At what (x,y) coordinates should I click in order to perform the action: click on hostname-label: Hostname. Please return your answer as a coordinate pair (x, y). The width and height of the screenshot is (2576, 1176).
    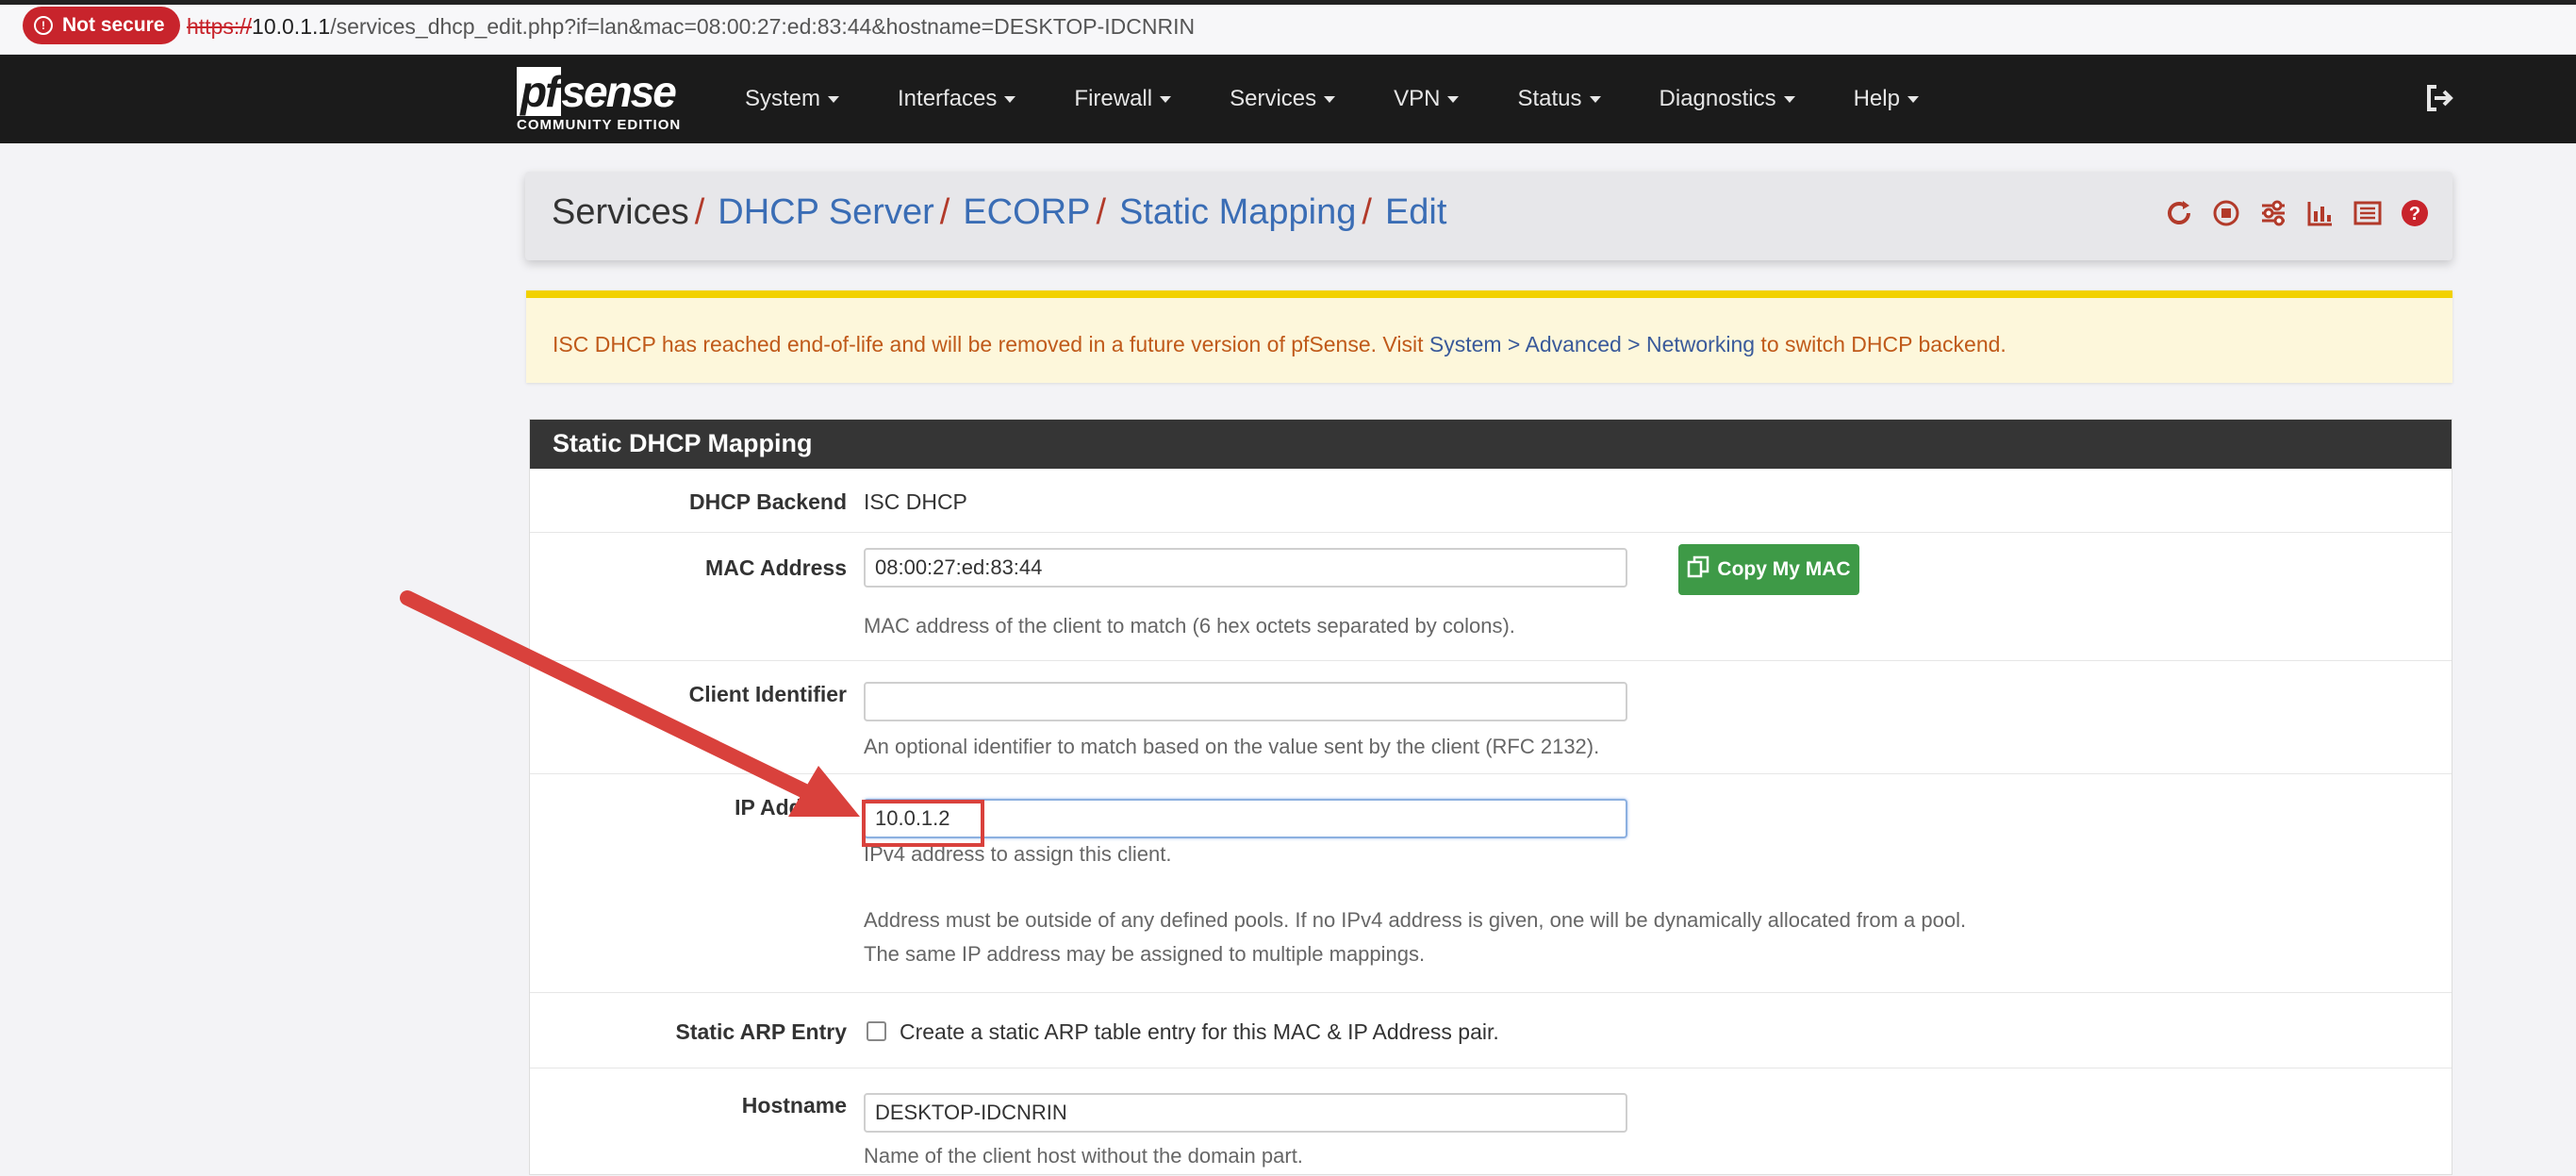
    Looking at the image, I should click on (794, 1105).